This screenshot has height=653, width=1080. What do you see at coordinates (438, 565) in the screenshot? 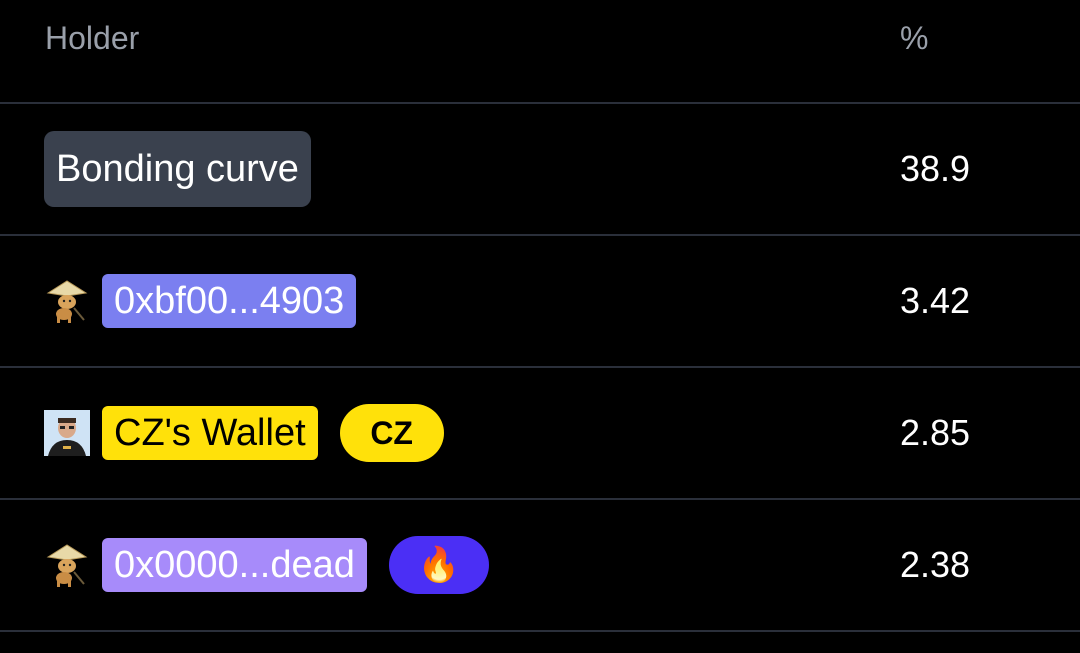
I see `fire-icon: 🔥` at bounding box center [438, 565].